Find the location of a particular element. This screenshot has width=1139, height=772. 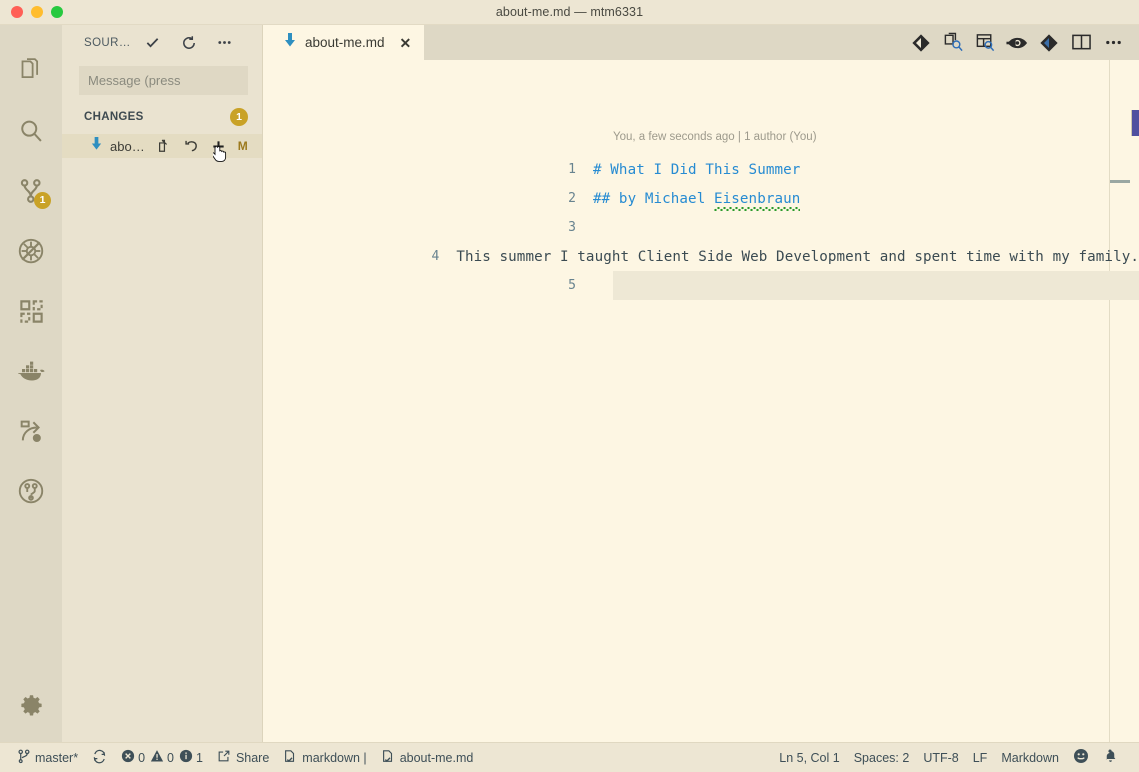

changes-label: CHANGES is located at coordinates (114, 117).